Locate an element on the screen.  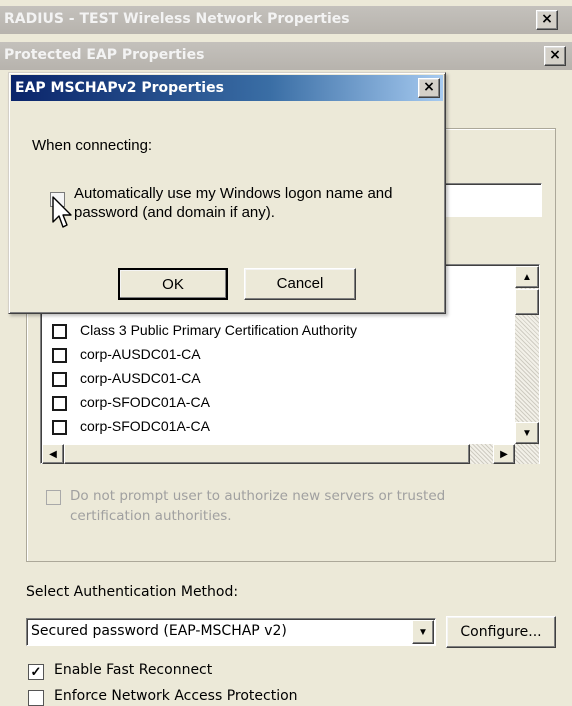
scrollbar-corner is located at coordinates (527, 454).